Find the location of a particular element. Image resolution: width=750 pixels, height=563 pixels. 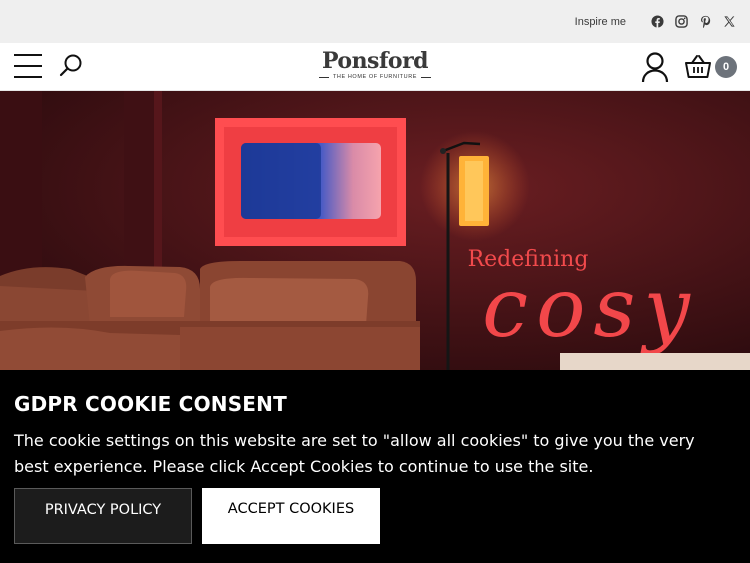

logo-tagline-row: THE HOME OF FURNITURE is located at coordinates (375, 77).